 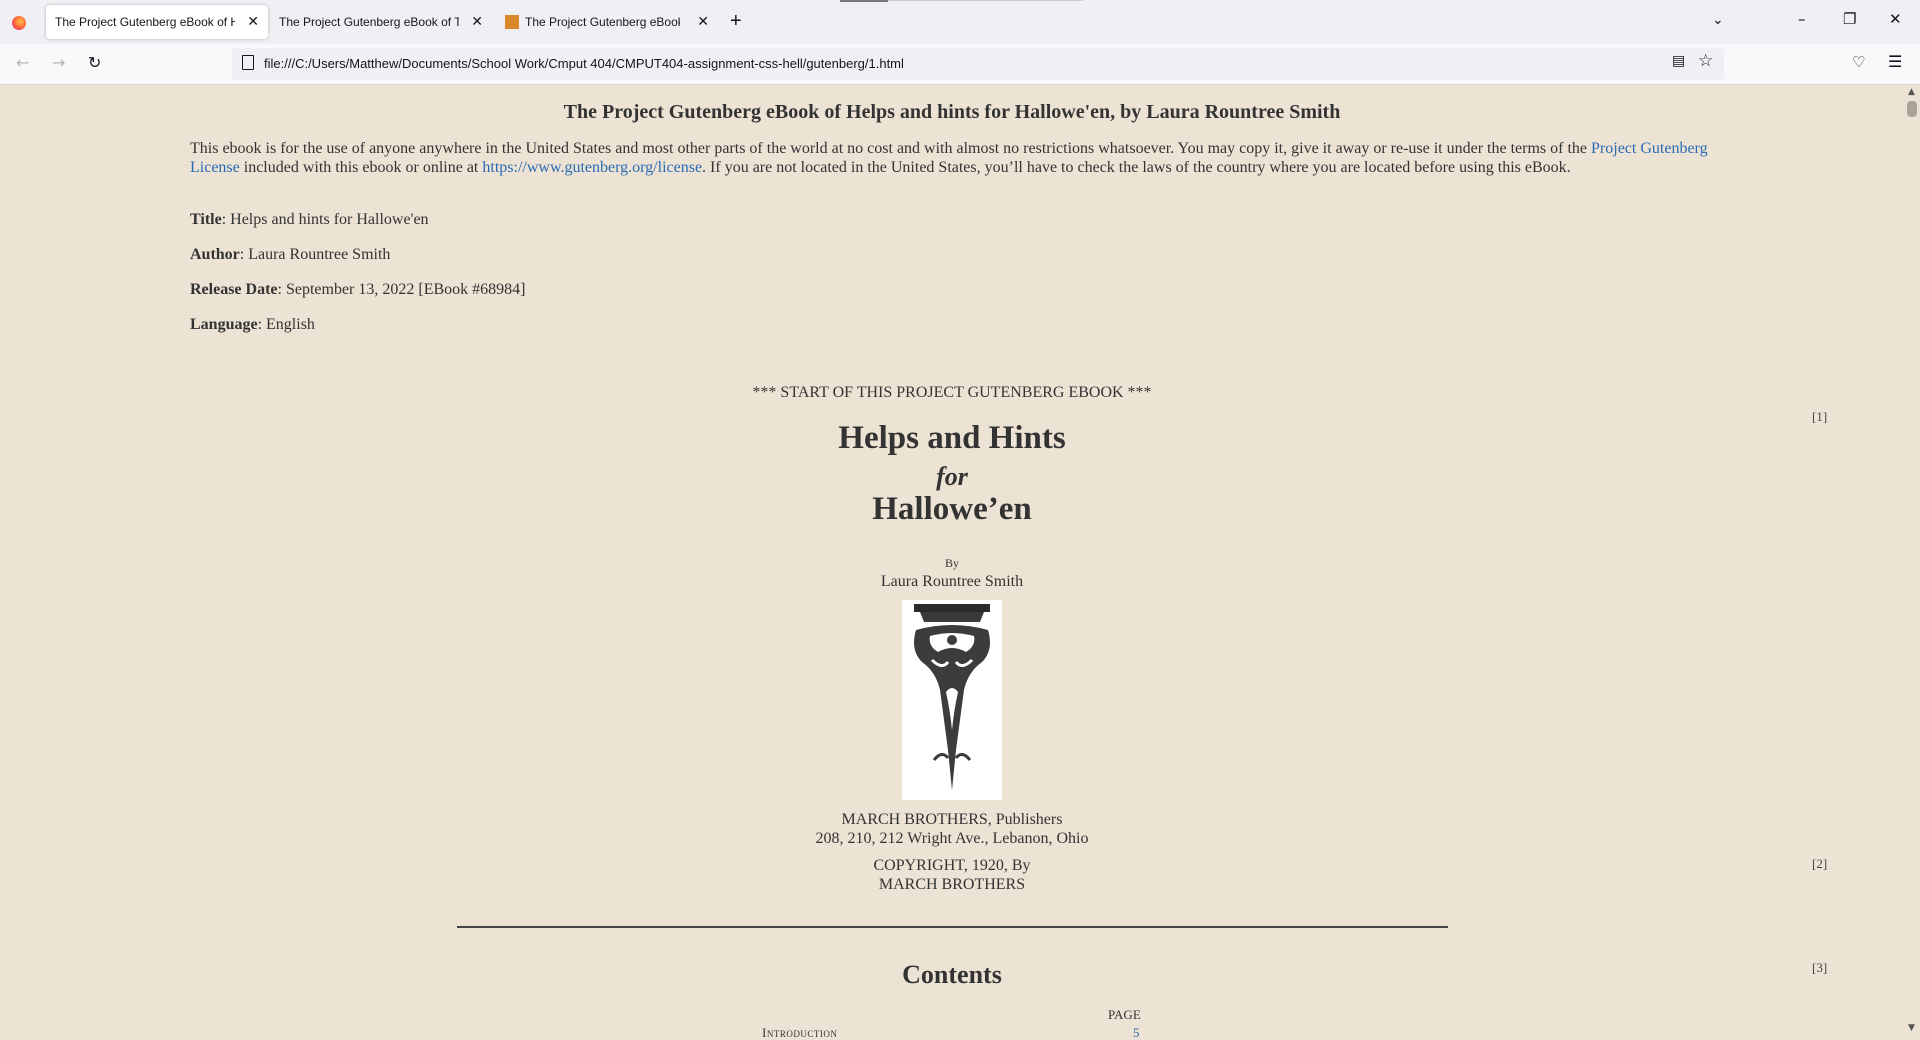 I want to click on page-number: [2], so click(x=1820, y=863).